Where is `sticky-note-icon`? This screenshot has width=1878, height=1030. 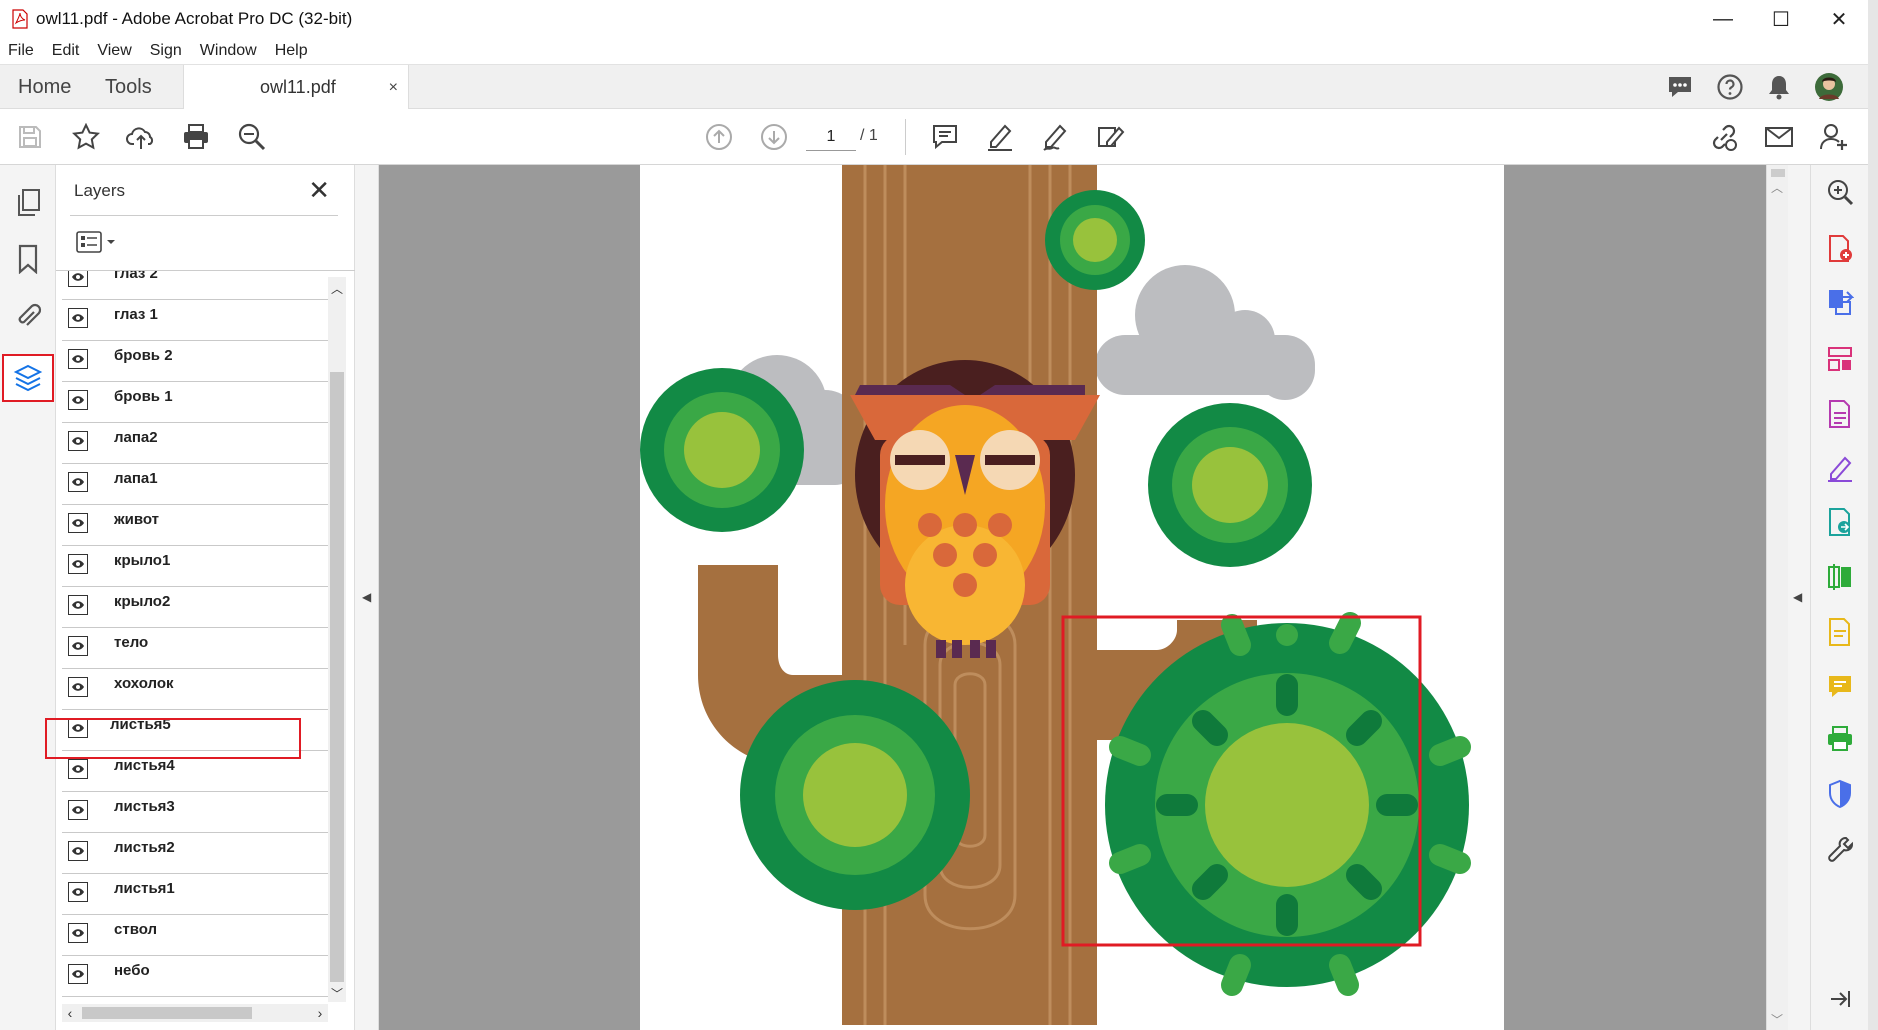 sticky-note-icon is located at coordinates (1840, 687).